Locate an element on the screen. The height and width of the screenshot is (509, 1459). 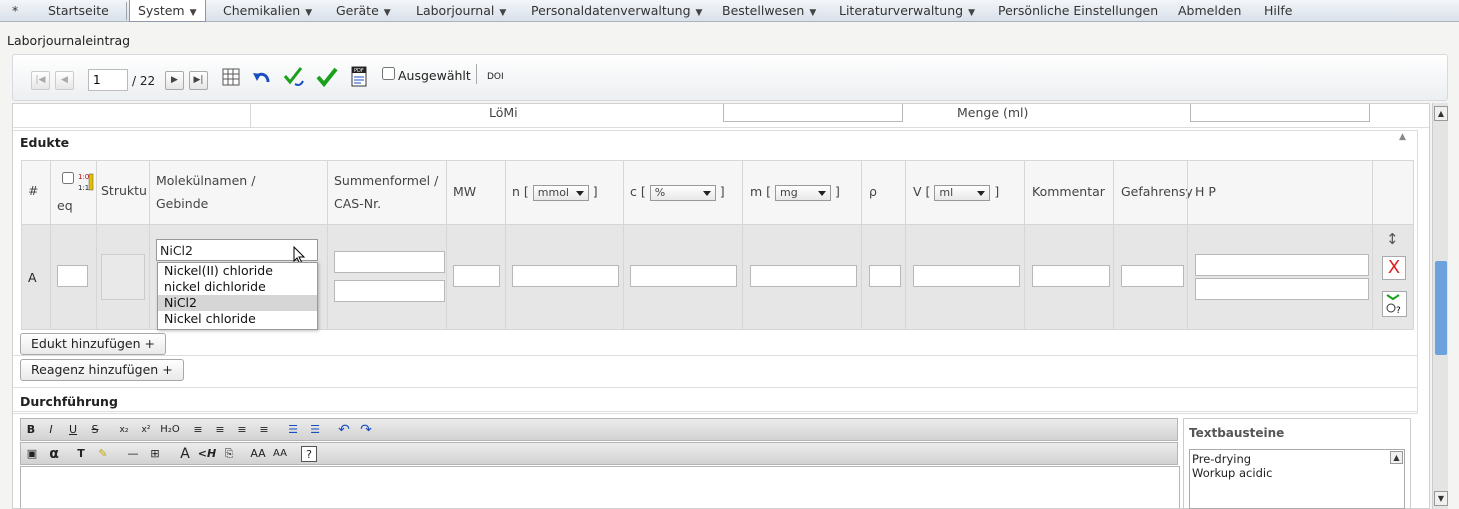
editor-toolbar-1: B I U S x₂ x² H₂O ≡ ≡ ≡ ≡ ☰ ☰ ↶ ↷ is located at coordinates (599, 429).